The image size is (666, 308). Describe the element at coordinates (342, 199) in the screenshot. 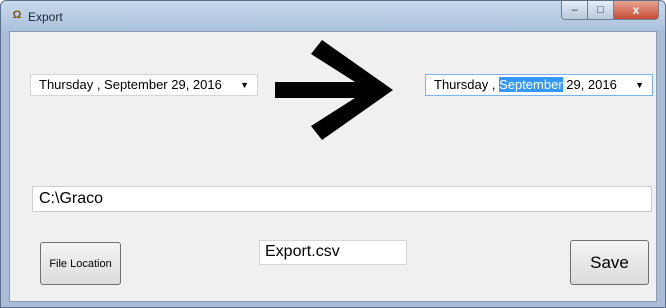

I see `file-path-input: C:\Graco` at that location.